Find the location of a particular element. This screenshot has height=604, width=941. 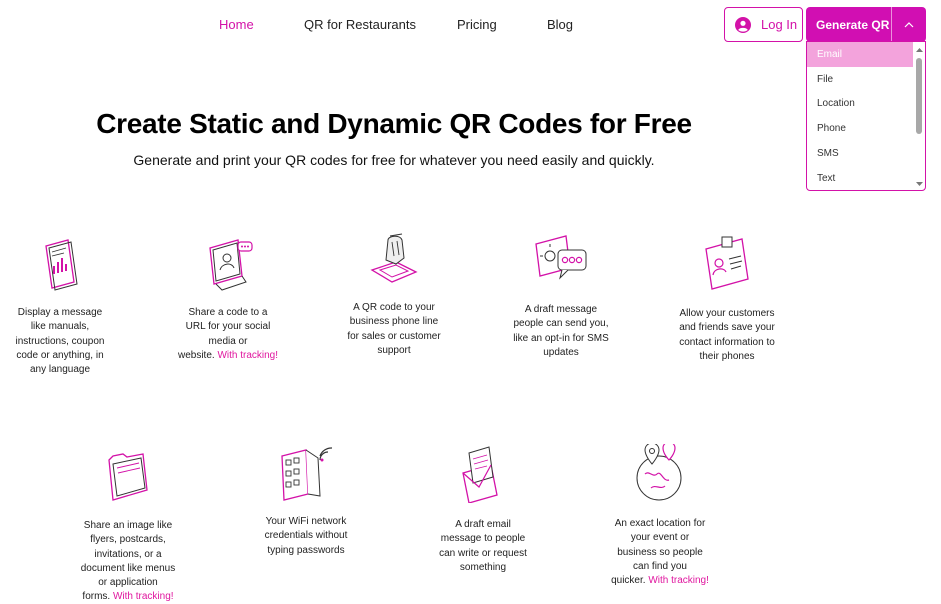

feature-line: A draft email is located at coordinates (483, 524).